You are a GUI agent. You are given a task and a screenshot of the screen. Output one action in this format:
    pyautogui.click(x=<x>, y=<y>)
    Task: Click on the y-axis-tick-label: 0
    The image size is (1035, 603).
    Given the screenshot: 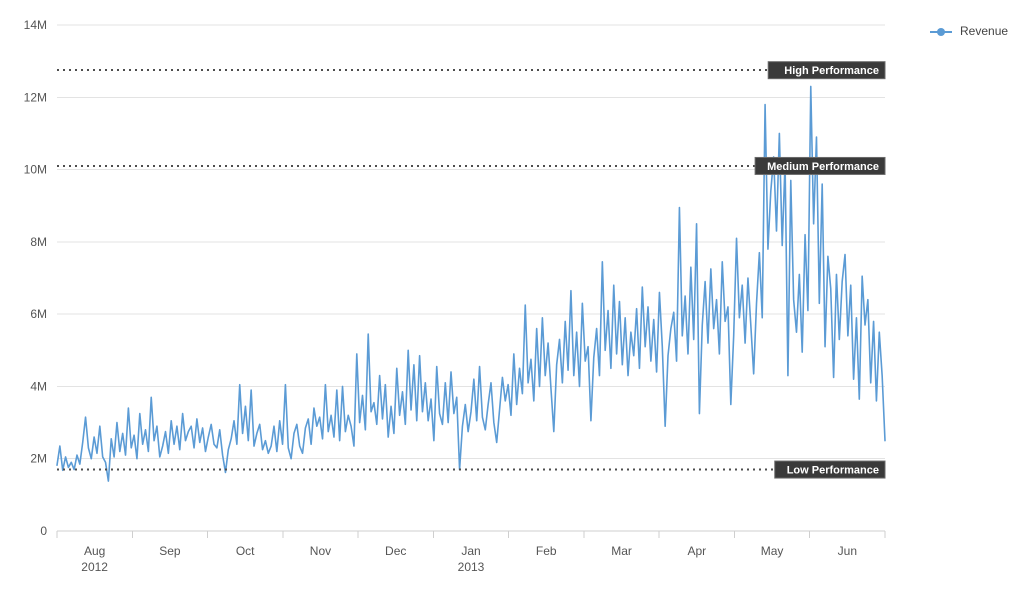 What is the action you would take?
    pyautogui.click(x=43, y=531)
    